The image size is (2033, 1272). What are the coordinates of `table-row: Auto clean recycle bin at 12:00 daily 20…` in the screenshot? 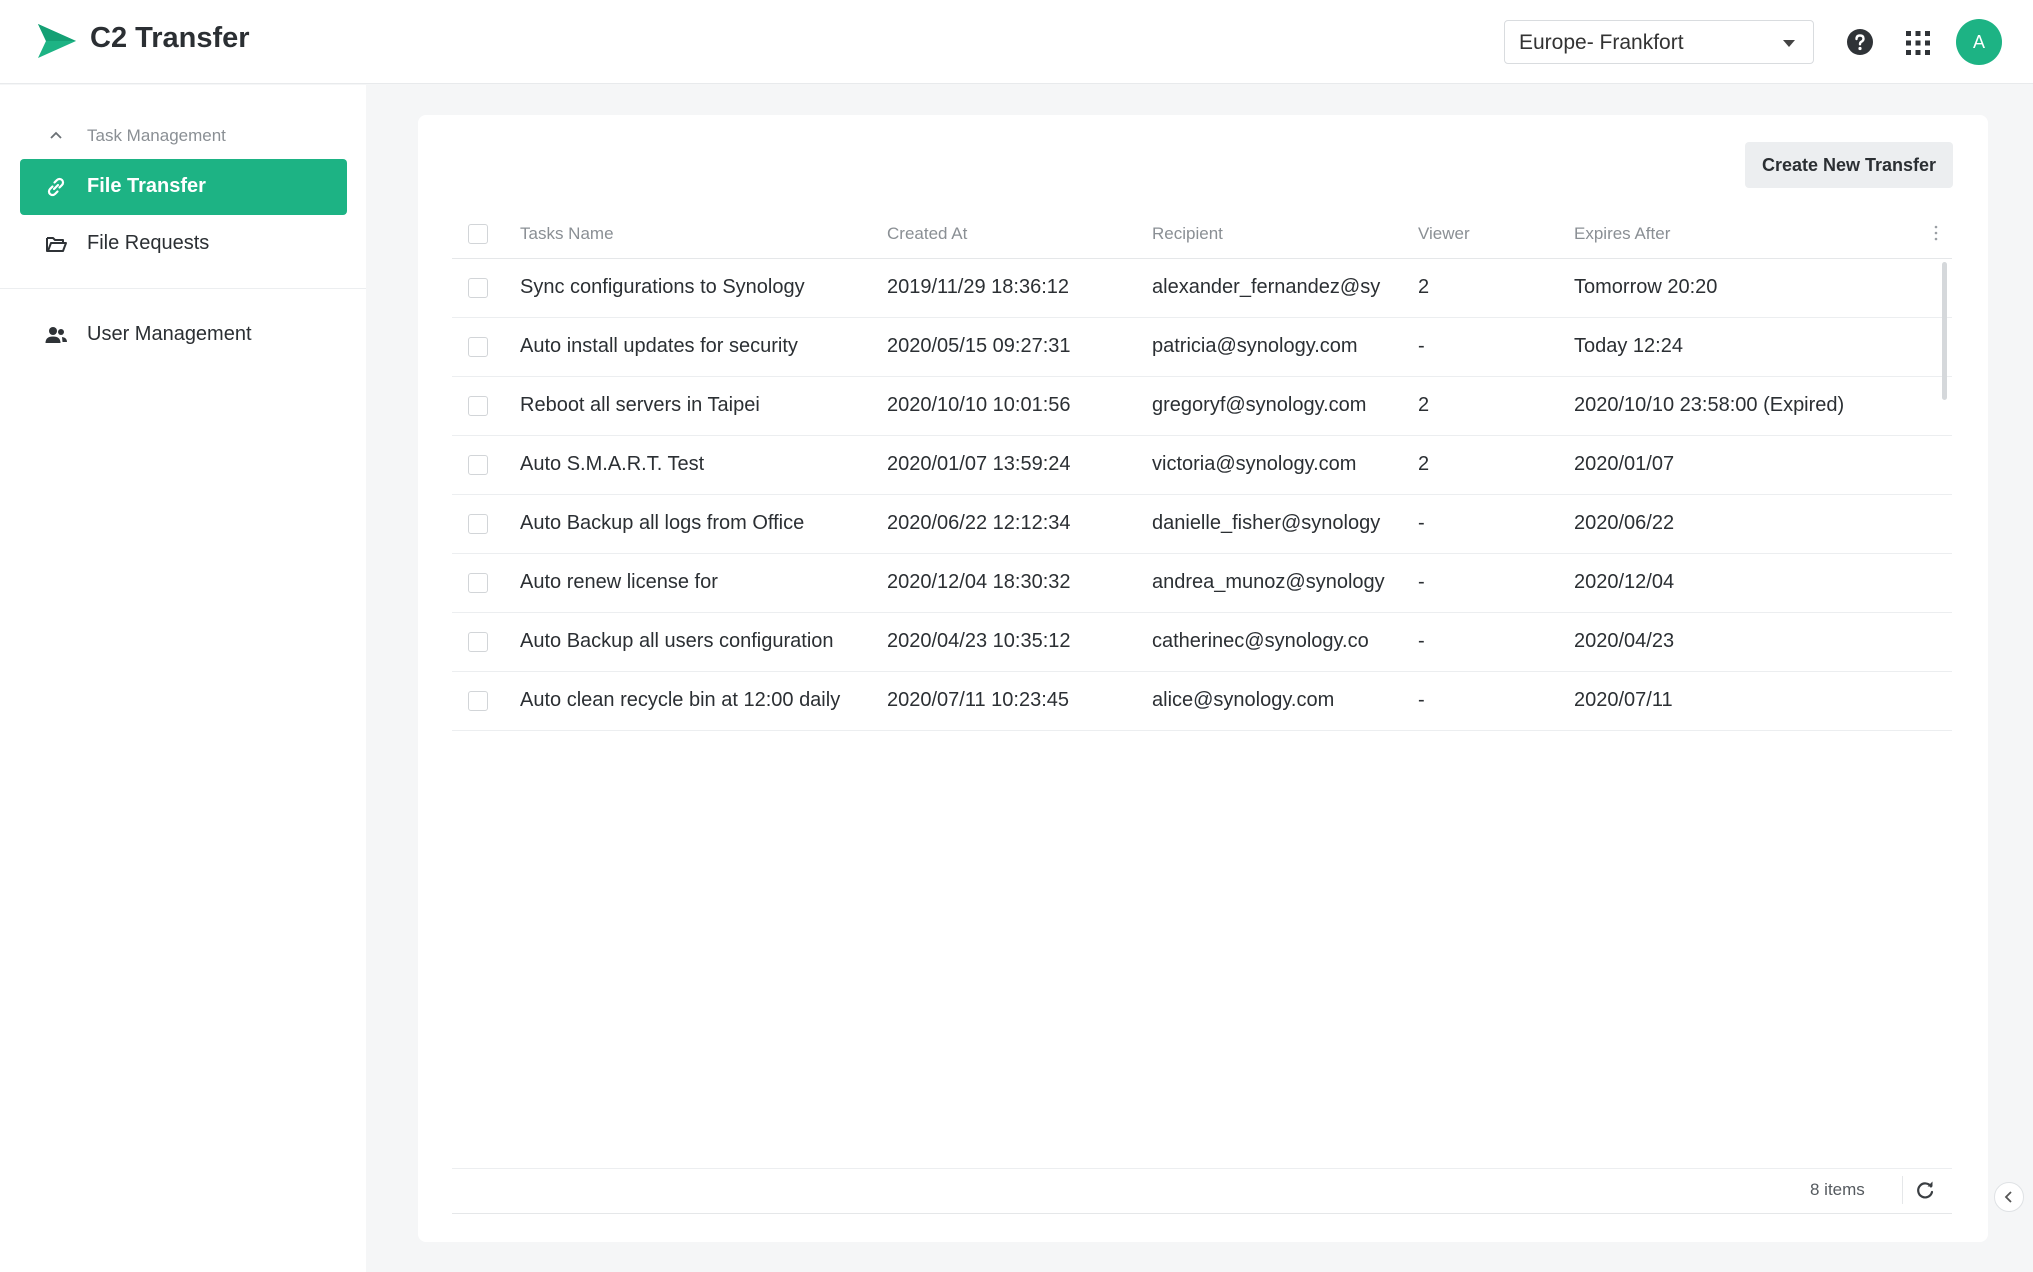 It's located at (1202, 701).